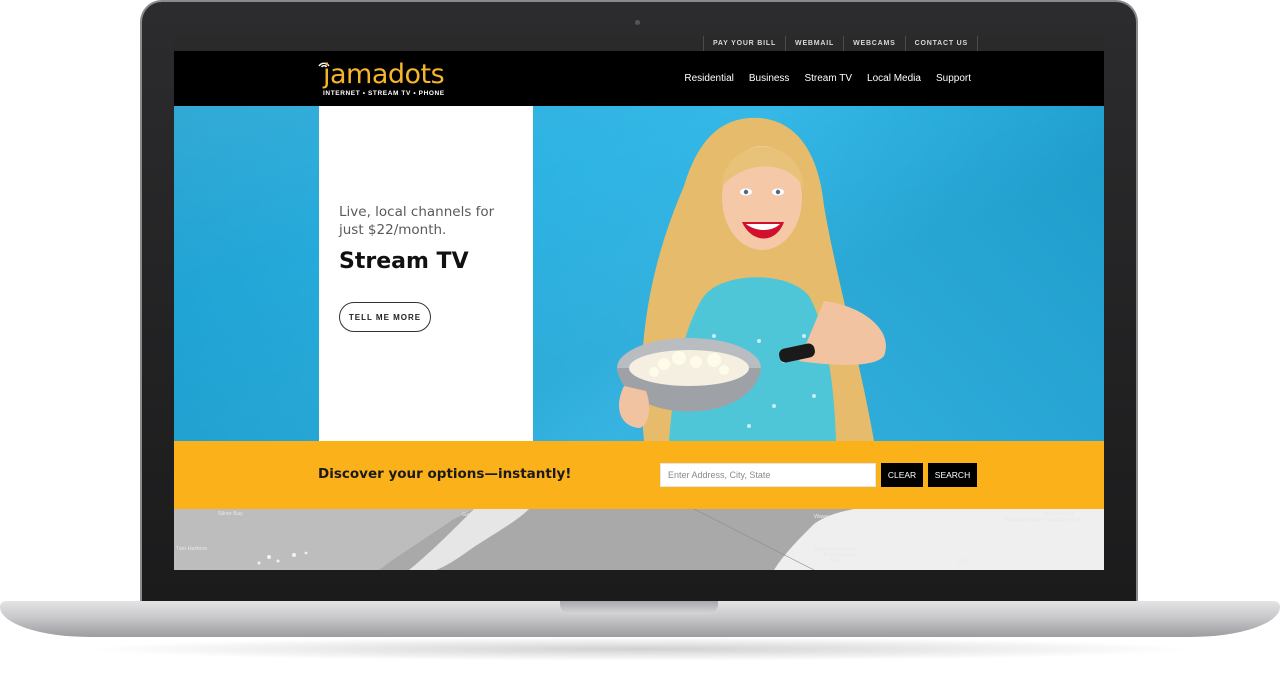 This screenshot has width=1280, height=687. Describe the element at coordinates (769, 78) in the screenshot. I see `menu-item-business: Business` at that location.